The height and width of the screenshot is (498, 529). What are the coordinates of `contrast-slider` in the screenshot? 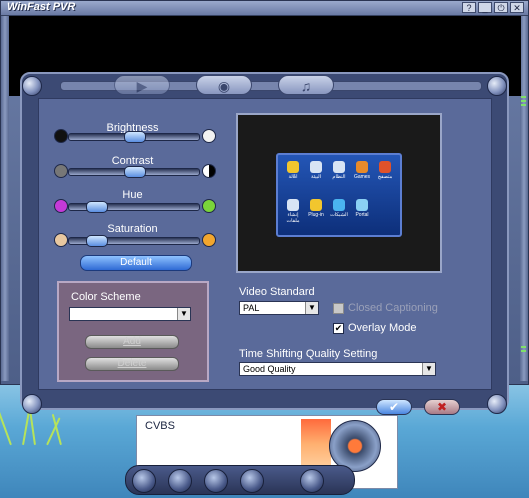 It's located at (134, 172).